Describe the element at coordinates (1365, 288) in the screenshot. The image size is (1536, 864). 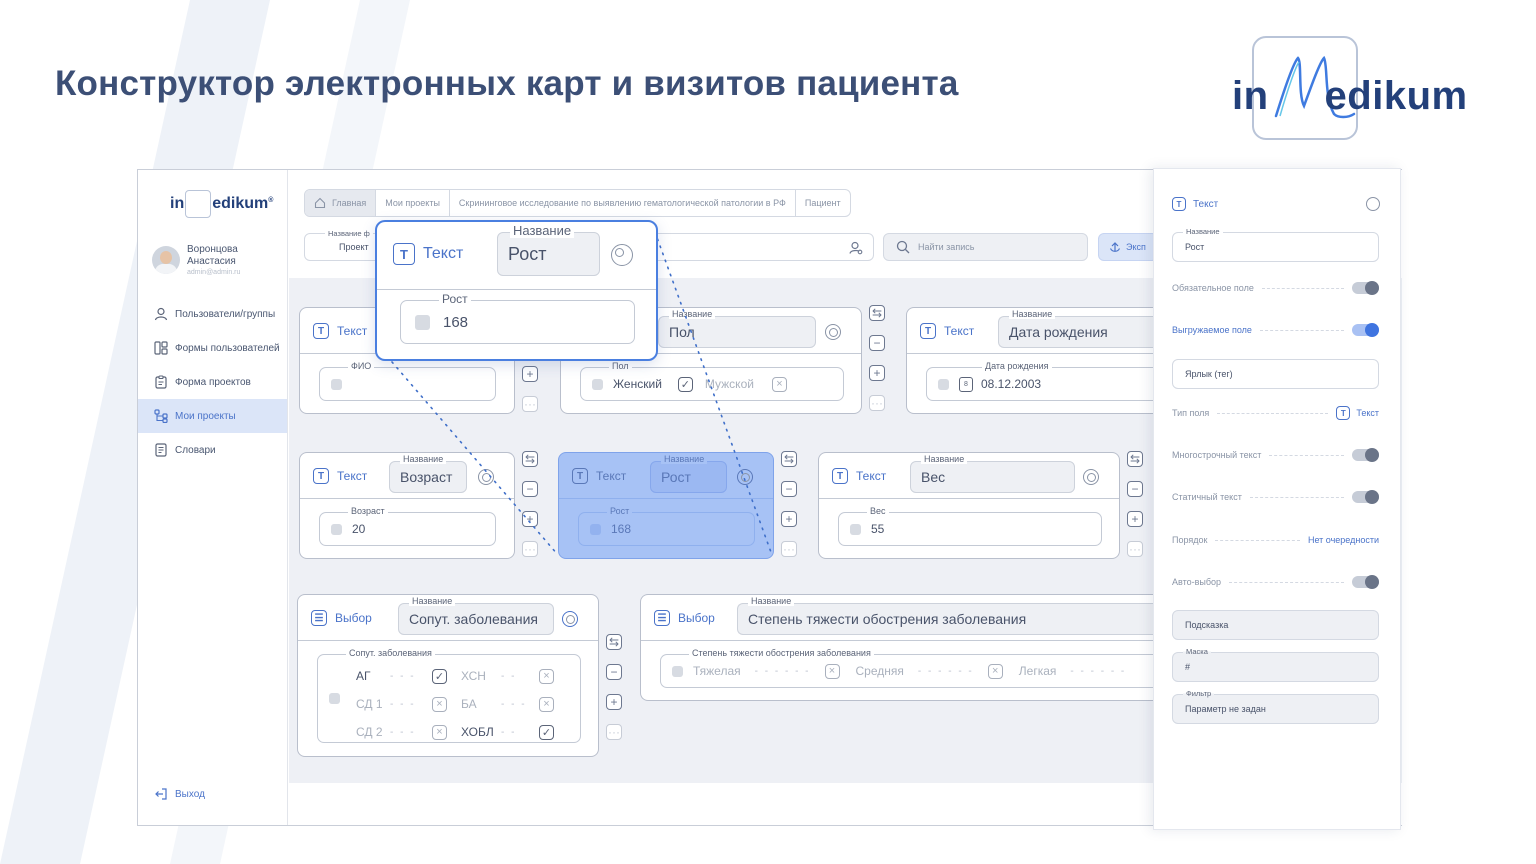
I see `required-toggle` at that location.